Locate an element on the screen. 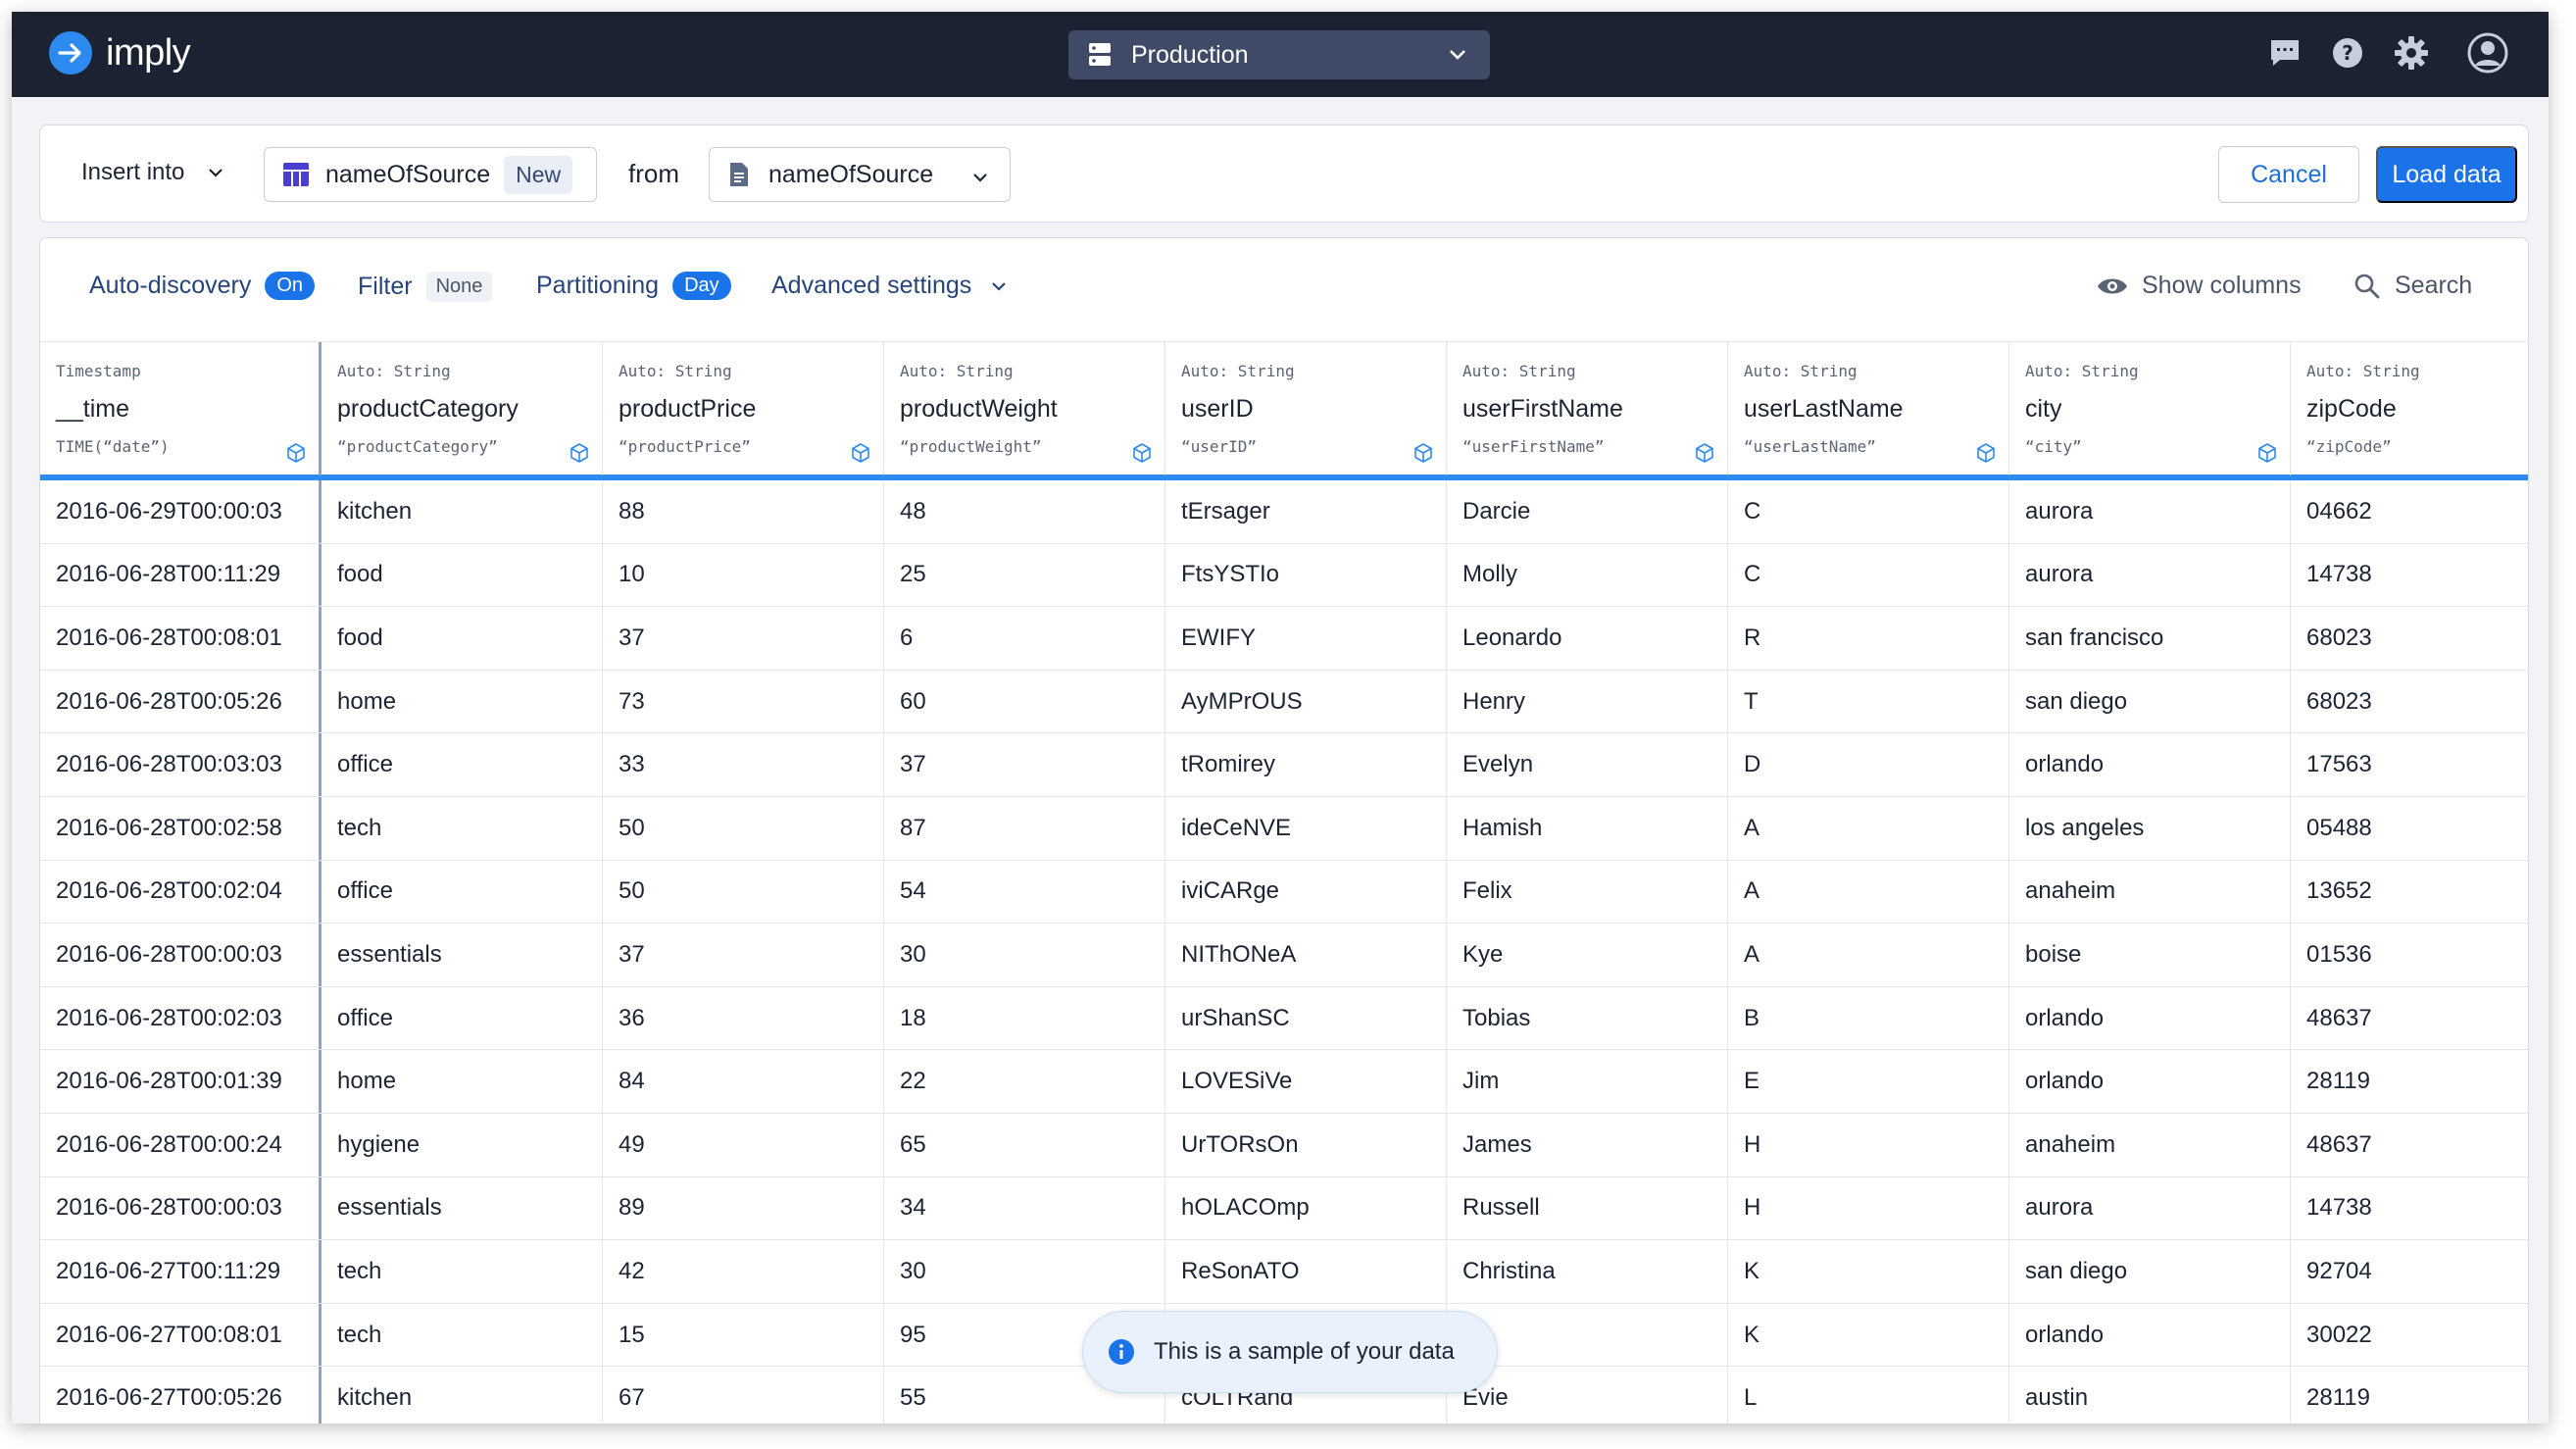 Image resolution: width=2576 pixels, height=1449 pixels. table-cell: 84 is located at coordinates (743, 1082).